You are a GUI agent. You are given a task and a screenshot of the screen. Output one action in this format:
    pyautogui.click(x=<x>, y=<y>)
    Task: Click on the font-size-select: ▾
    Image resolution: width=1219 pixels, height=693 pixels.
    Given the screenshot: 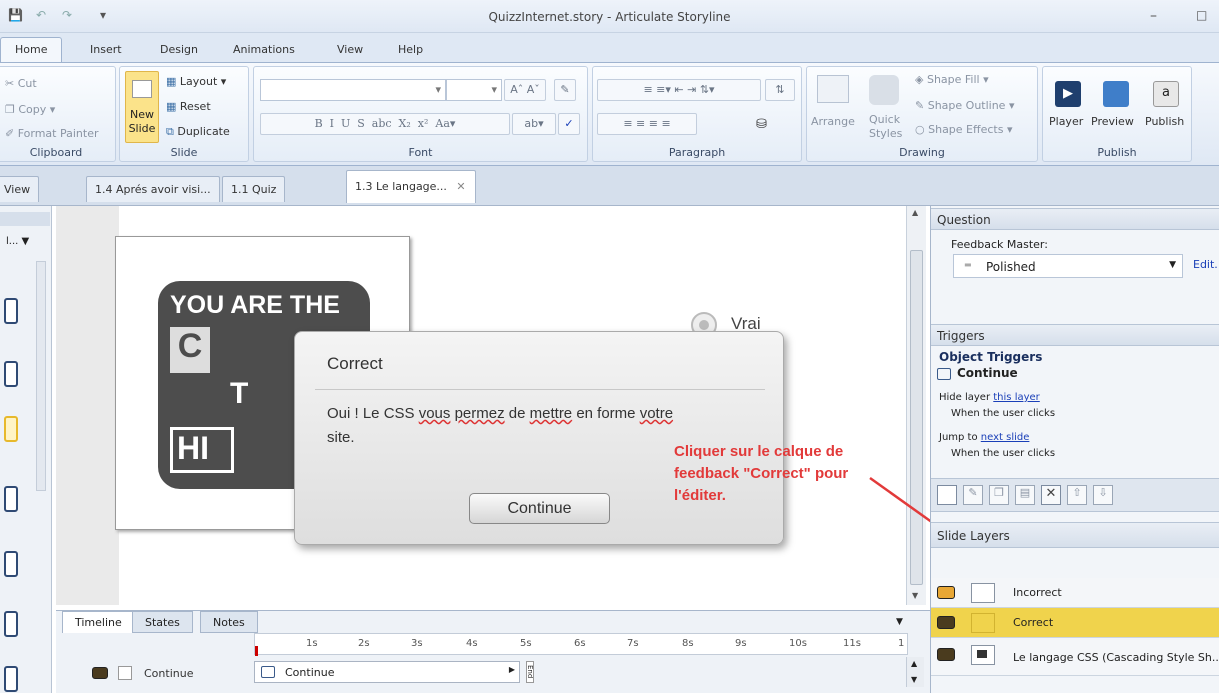 What is the action you would take?
    pyautogui.click(x=474, y=90)
    